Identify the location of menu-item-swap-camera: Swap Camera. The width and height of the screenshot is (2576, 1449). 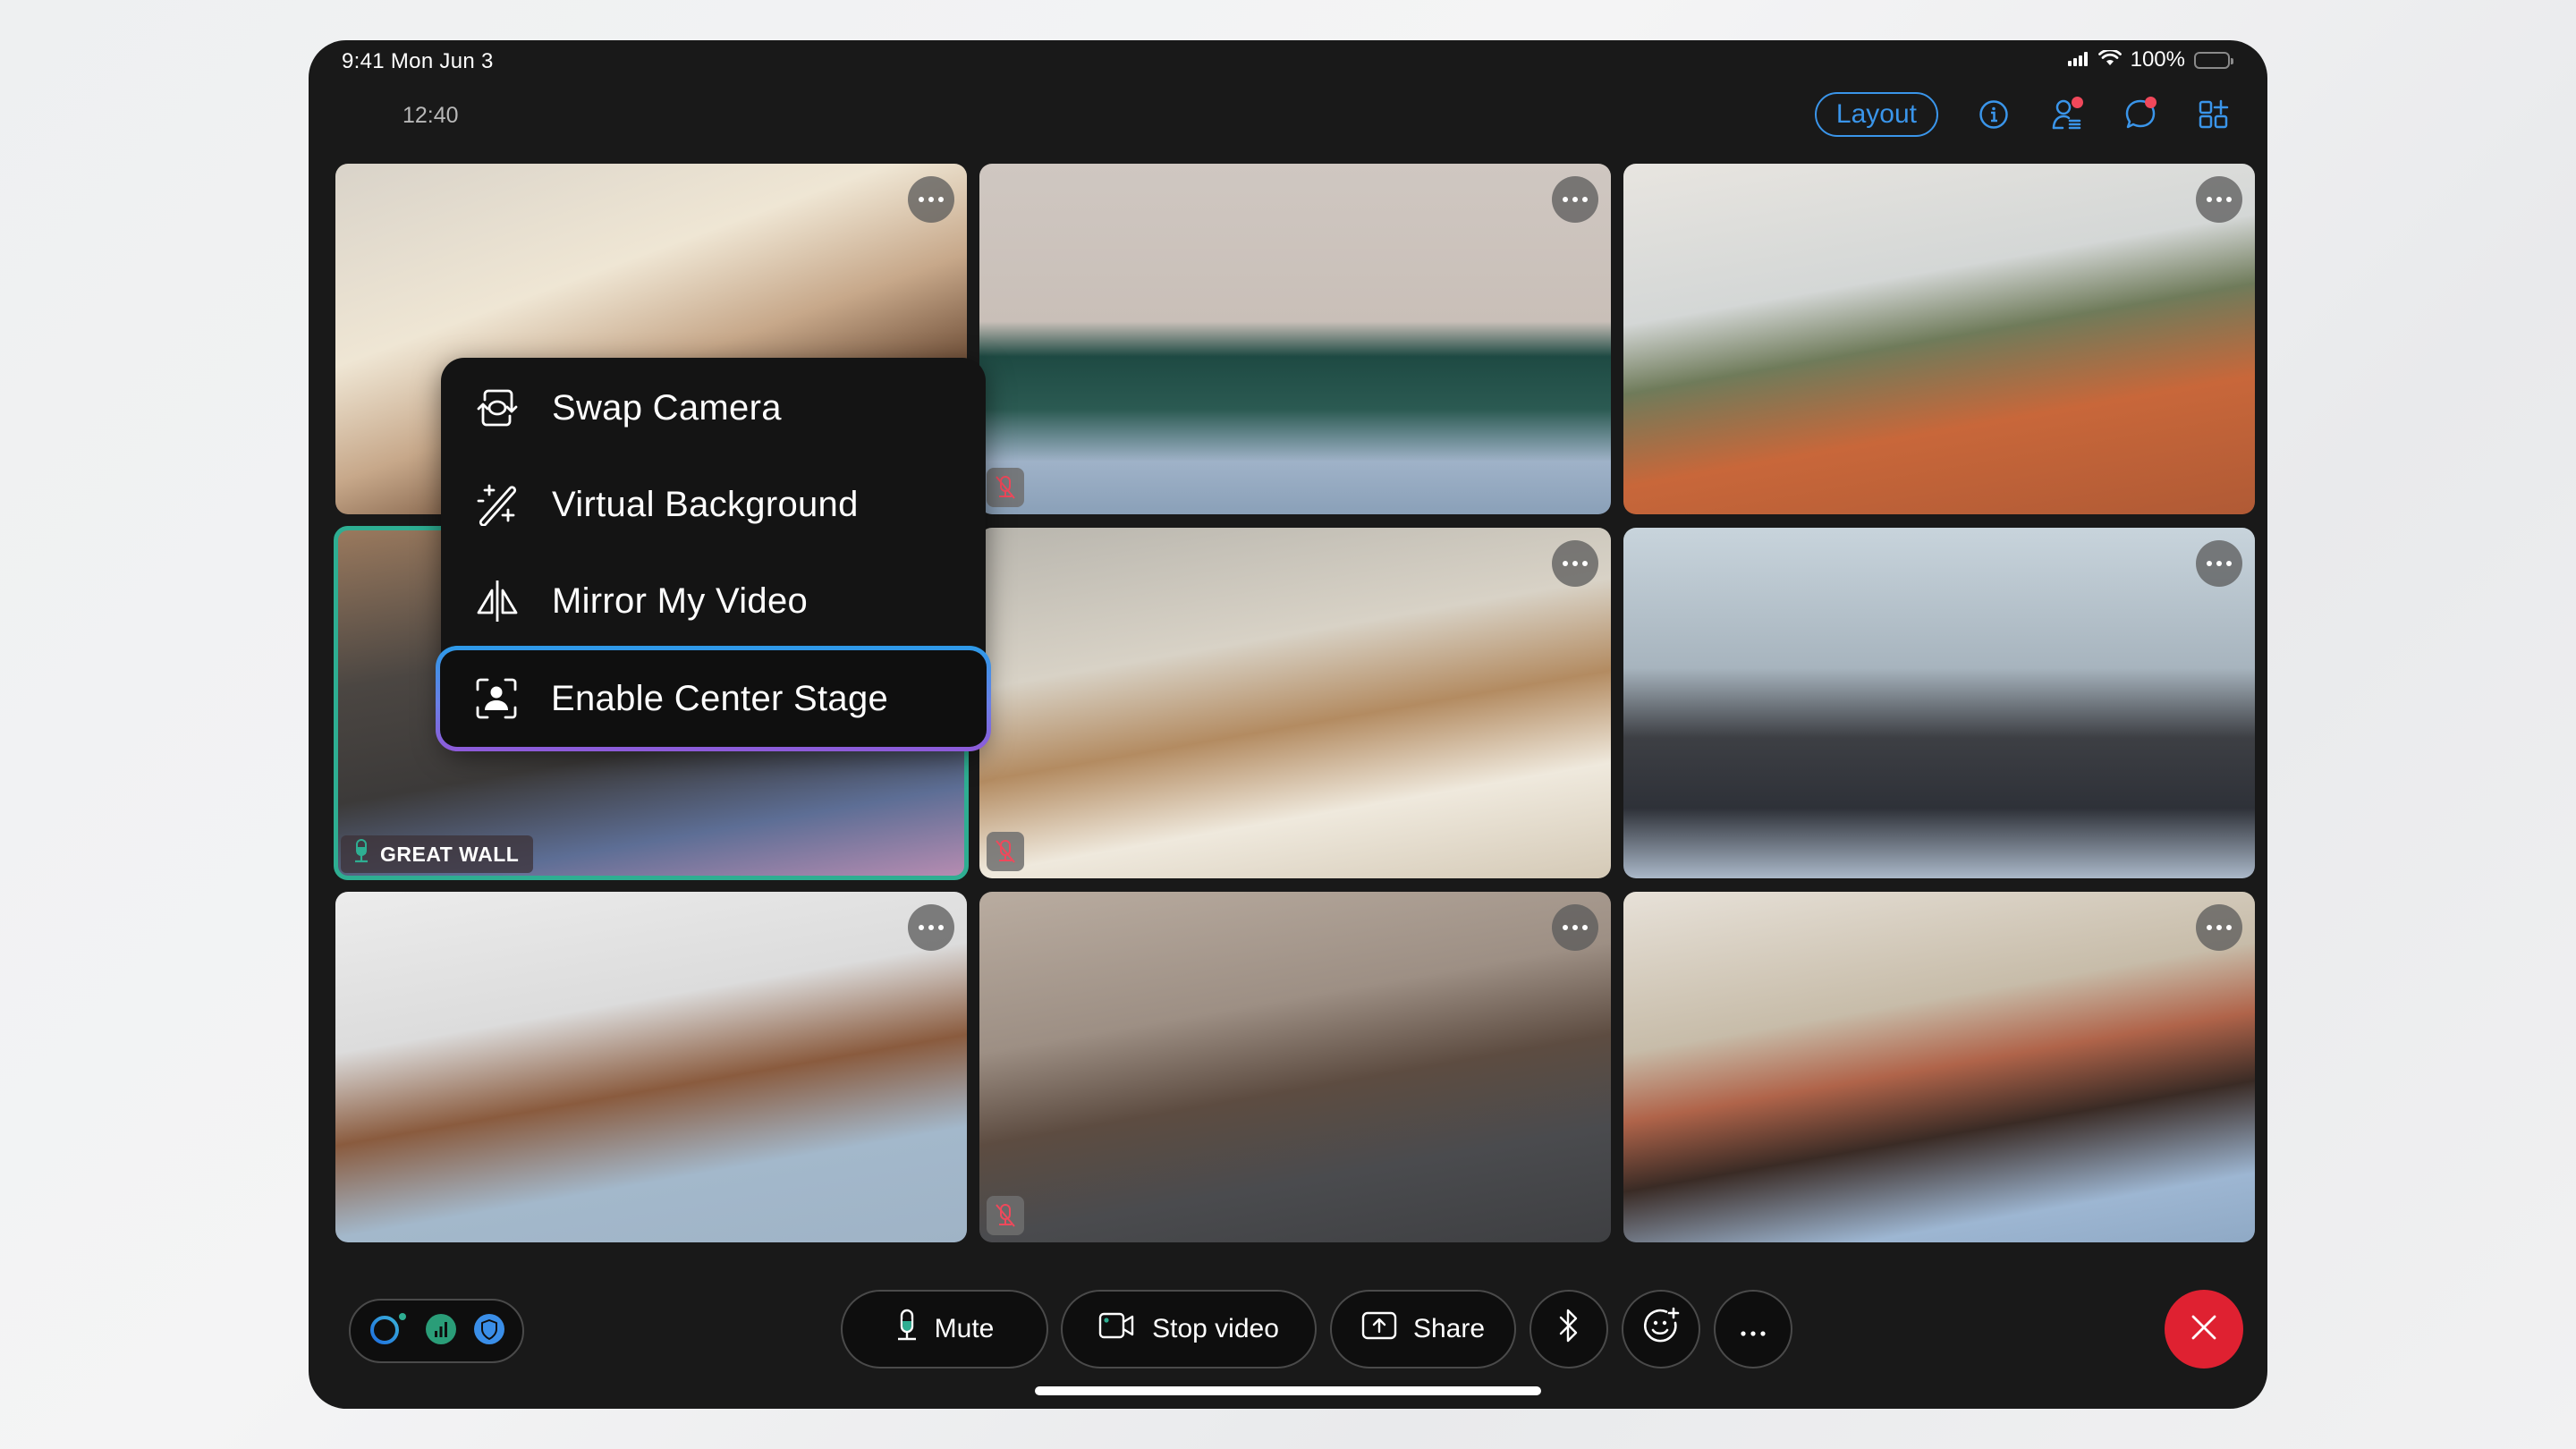
(713, 408).